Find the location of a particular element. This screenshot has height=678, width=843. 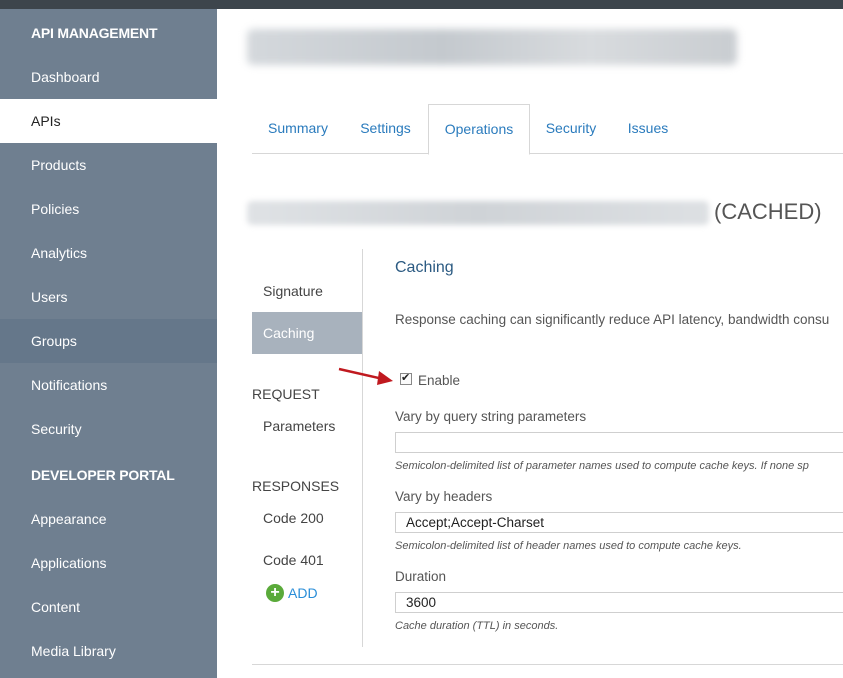

top-bar is located at coordinates (421, 4).